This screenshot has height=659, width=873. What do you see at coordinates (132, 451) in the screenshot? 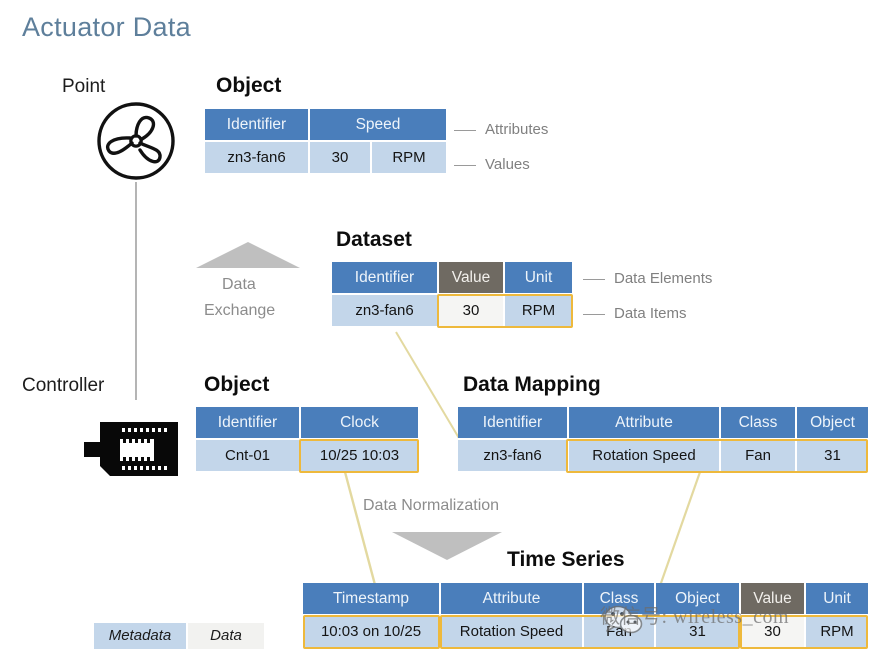
I see `controller-chip-icon` at bounding box center [132, 451].